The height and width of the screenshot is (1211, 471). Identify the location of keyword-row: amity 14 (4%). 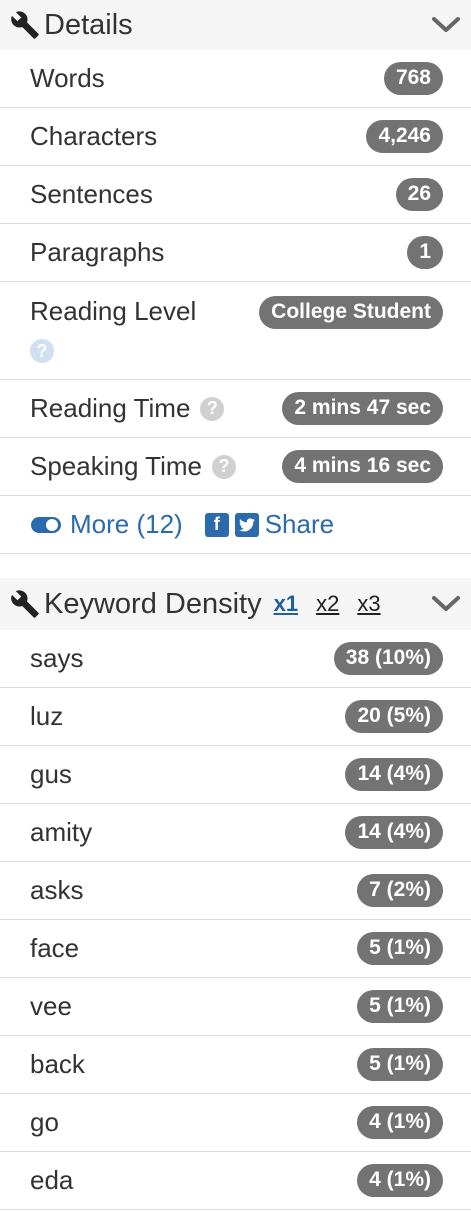
(235, 833).